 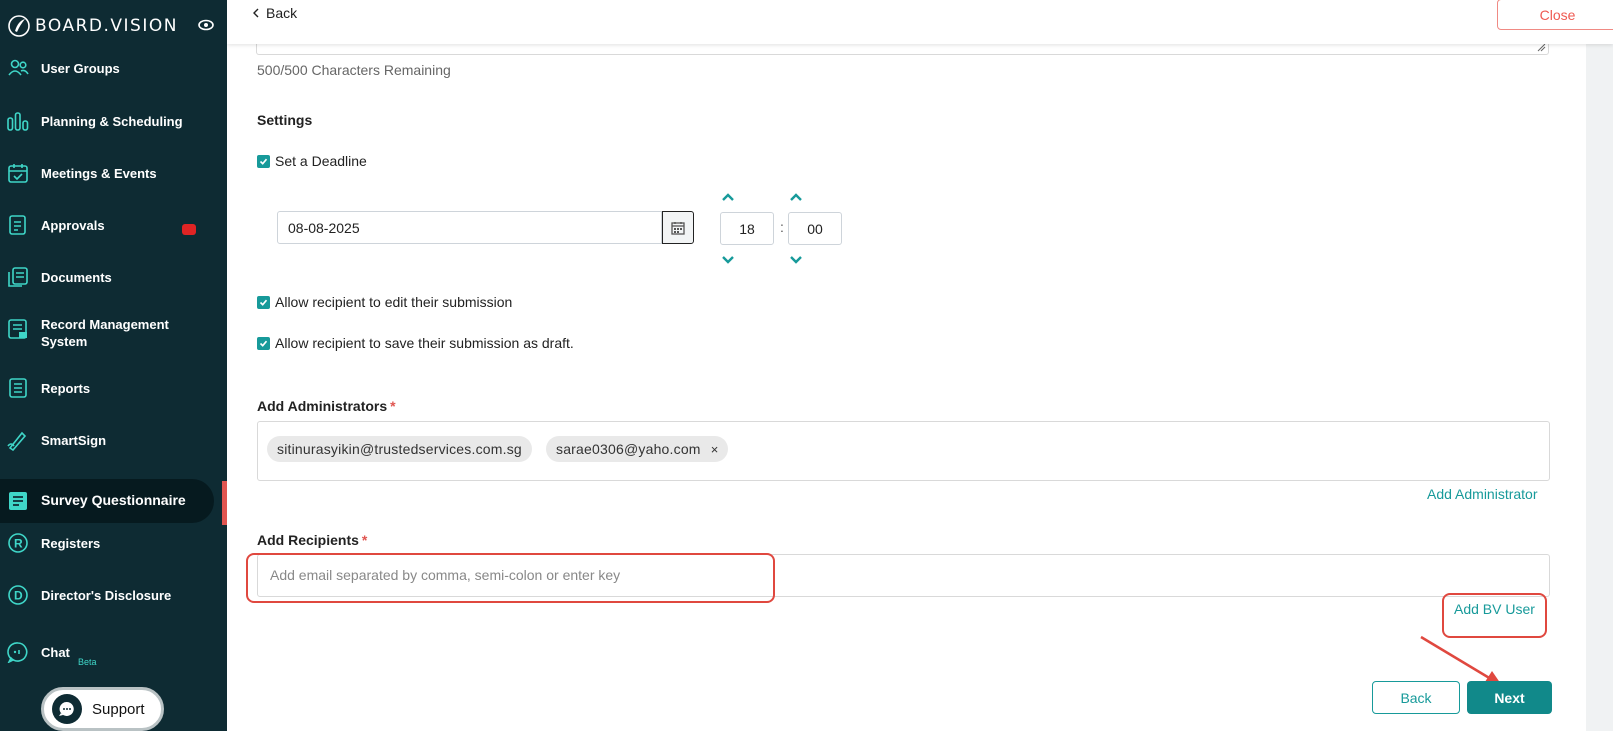 I want to click on sidebar-item-label: Meetings & Events, so click(x=99, y=173).